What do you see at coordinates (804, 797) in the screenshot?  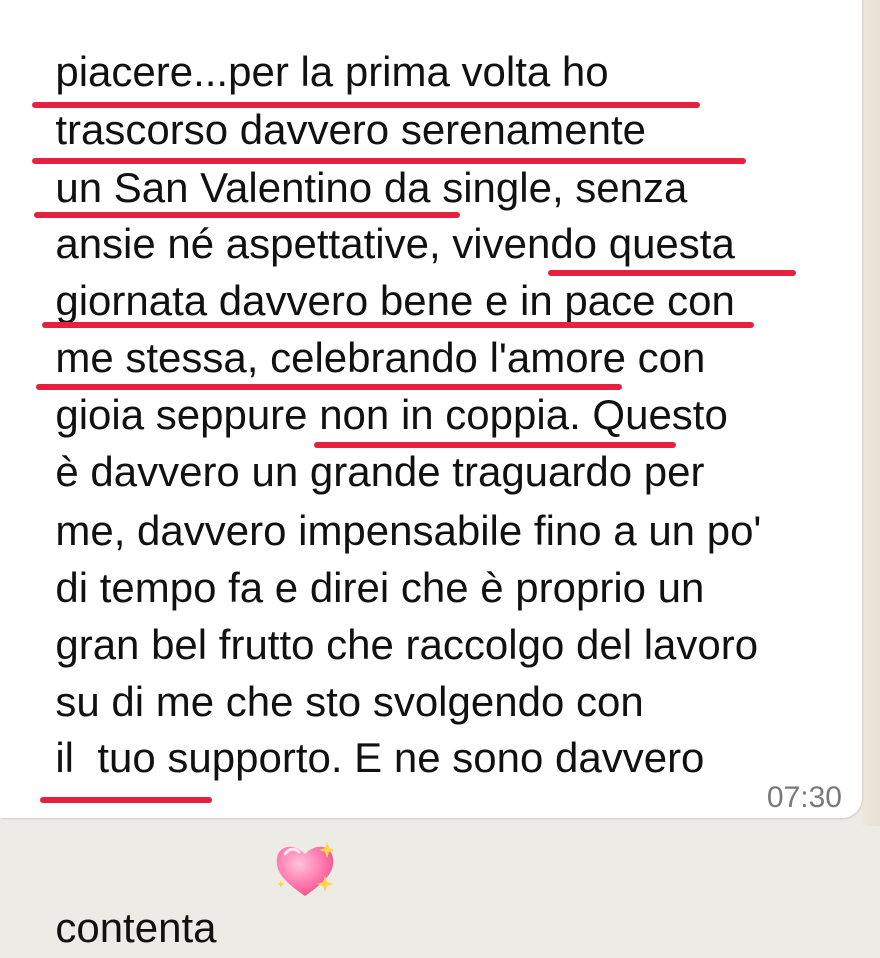 I see `message-timestamp: 07:30` at bounding box center [804, 797].